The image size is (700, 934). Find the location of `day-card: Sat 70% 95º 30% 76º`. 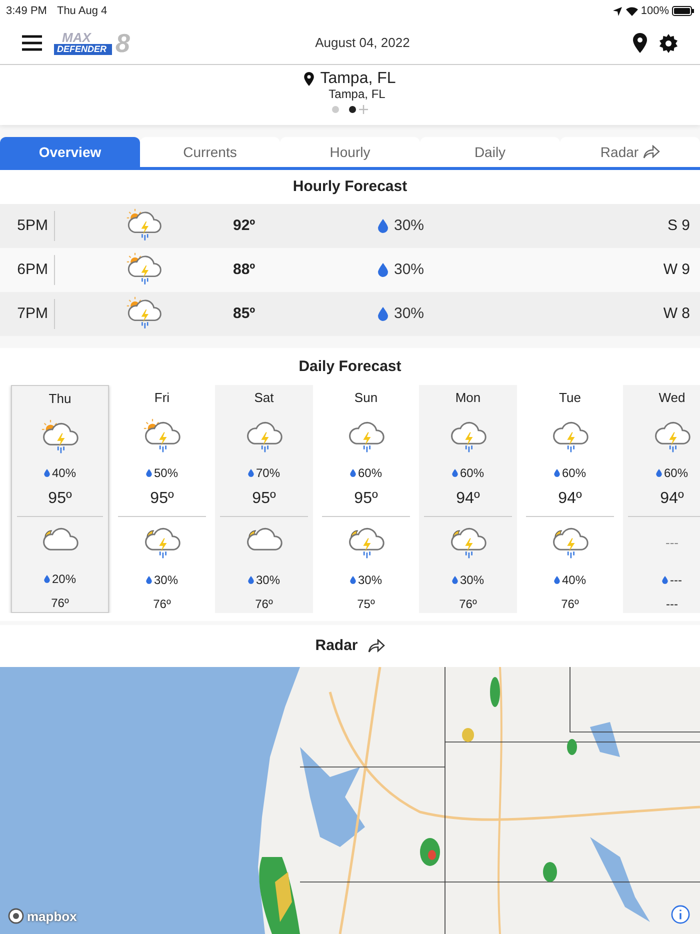

day-card: Sat 70% 95º 30% 76º is located at coordinates (264, 499).